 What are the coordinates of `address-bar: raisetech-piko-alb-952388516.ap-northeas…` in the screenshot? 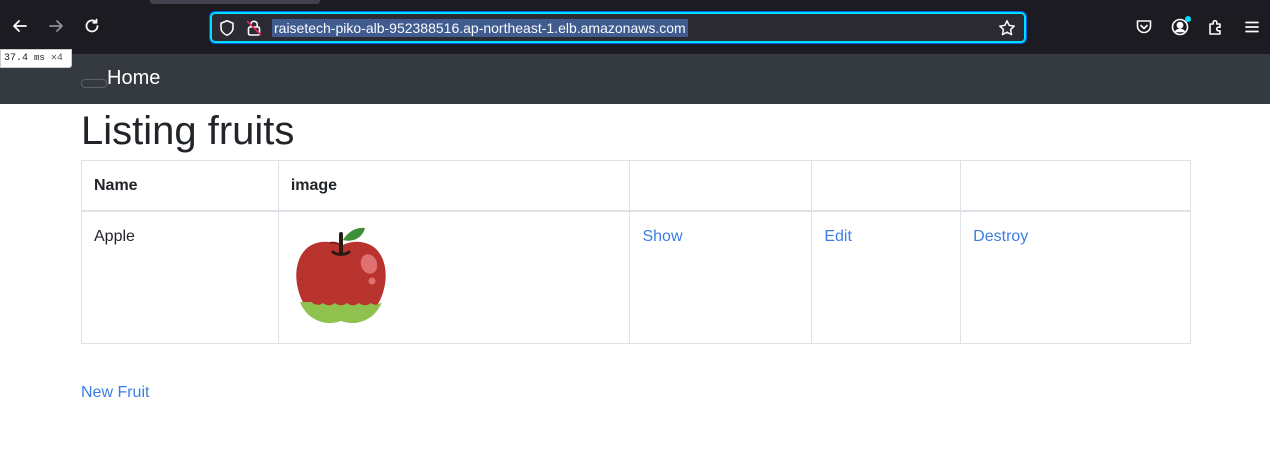 It's located at (618, 27).